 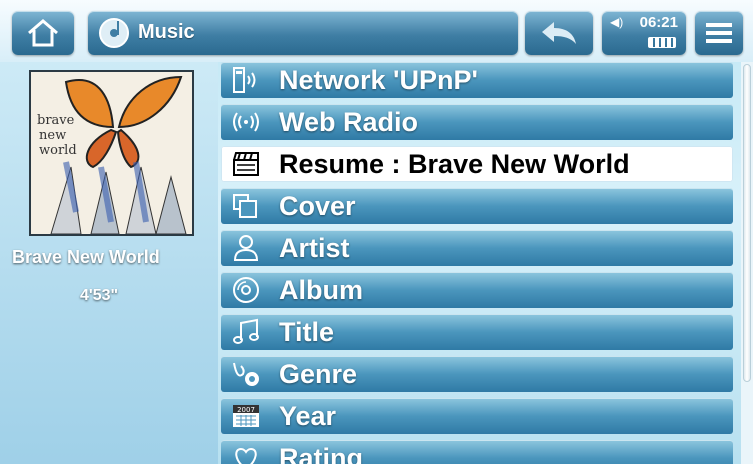 What do you see at coordinates (246, 164) in the screenshot?
I see `clapperboard-icon` at bounding box center [246, 164].